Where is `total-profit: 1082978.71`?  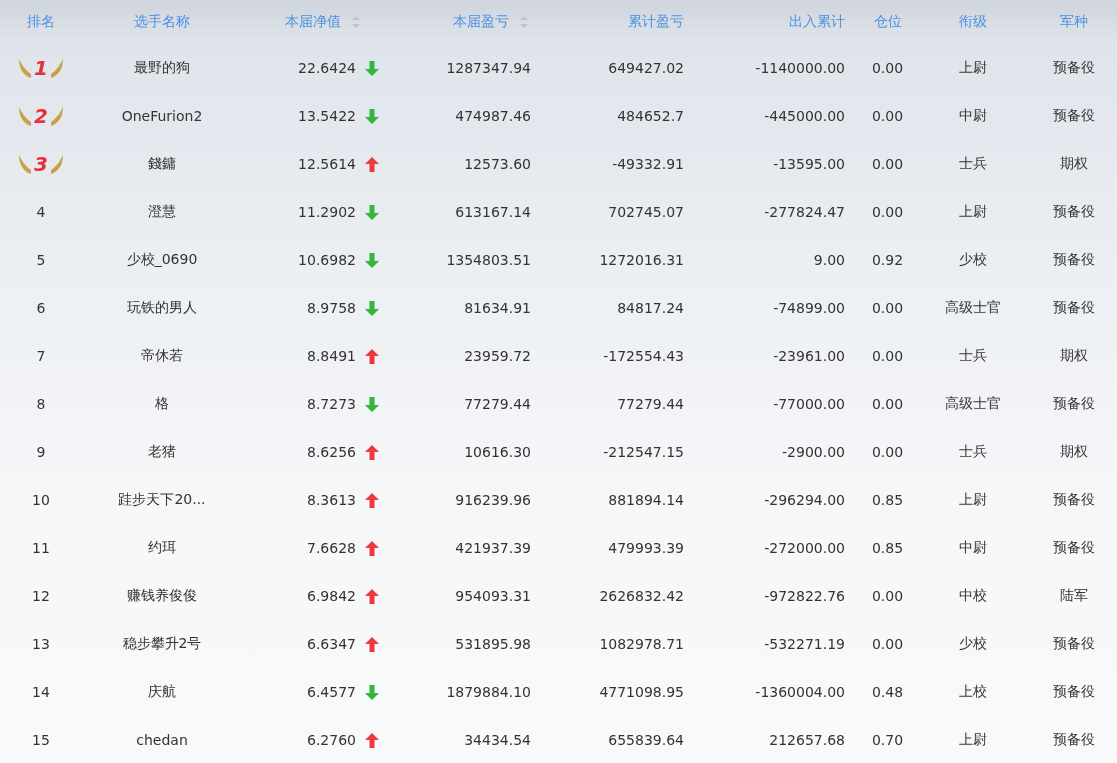 total-profit: 1082978.71 is located at coordinates (641, 644).